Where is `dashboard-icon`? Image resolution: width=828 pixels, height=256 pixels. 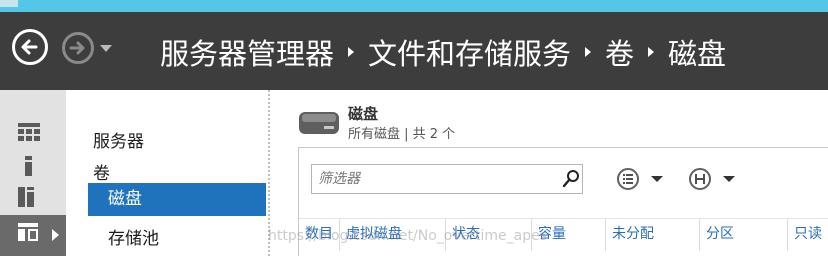 dashboard-icon is located at coordinates (29, 133).